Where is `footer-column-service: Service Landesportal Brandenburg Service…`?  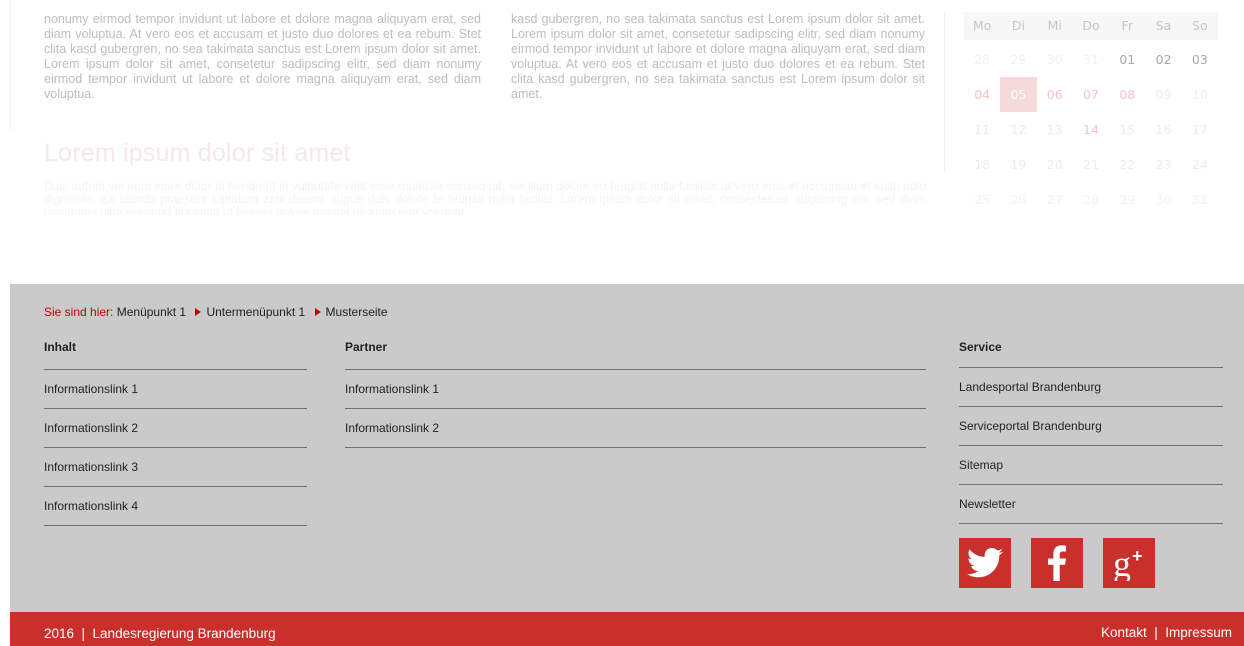 footer-column-service: Service Landesportal Brandenburg Service… is located at coordinates (1091, 431).